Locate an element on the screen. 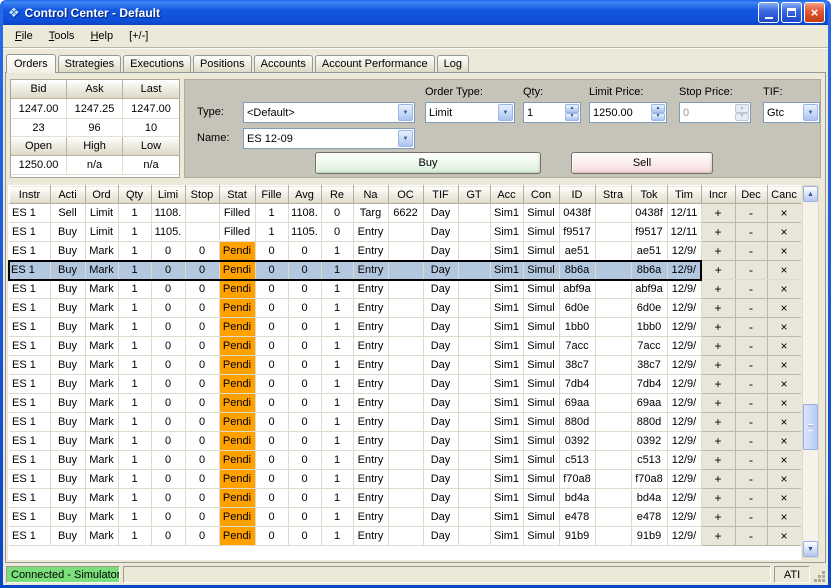  limit-down-icon: ▼ is located at coordinates (658, 116).